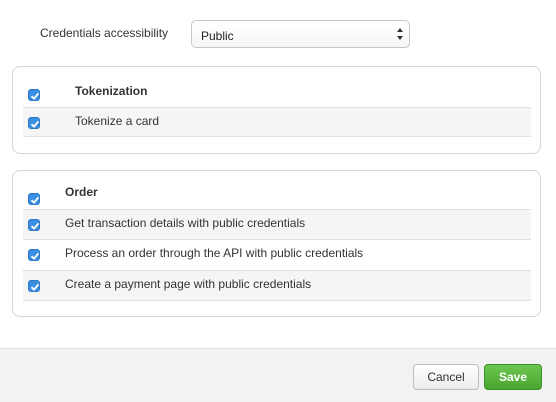 Image resolution: width=556 pixels, height=402 pixels. What do you see at coordinates (300, 34) in the screenshot?
I see `credentials-accessibility-select: Public` at bounding box center [300, 34].